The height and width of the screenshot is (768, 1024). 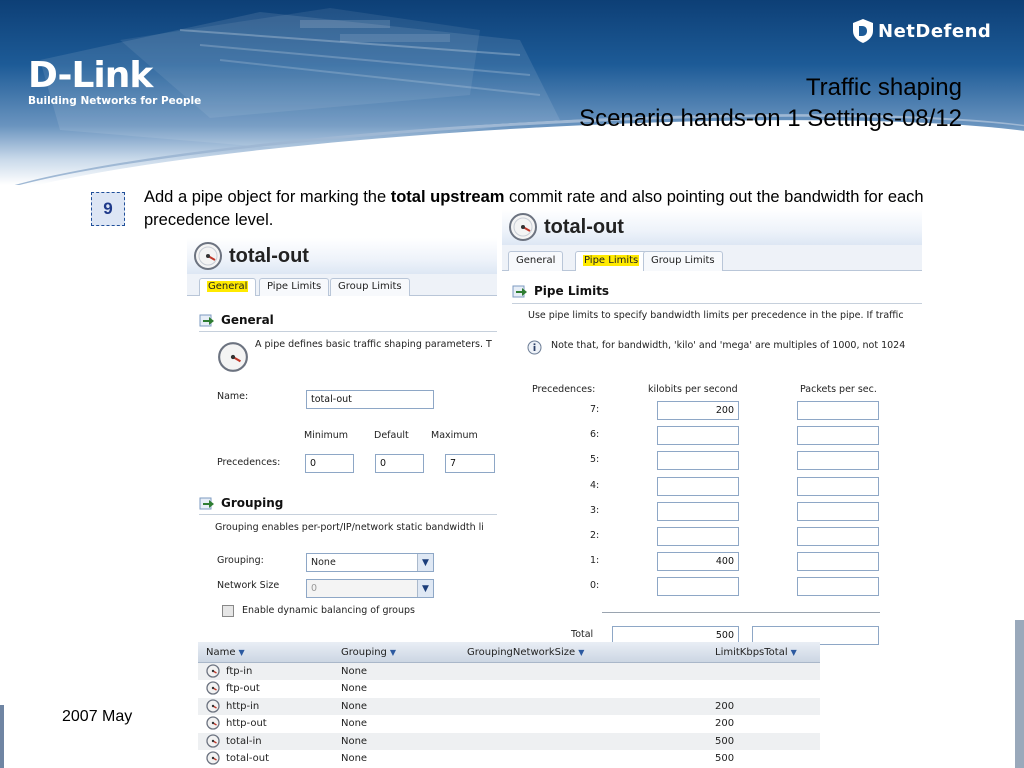 I want to click on section-heading: General, so click(x=348, y=320).